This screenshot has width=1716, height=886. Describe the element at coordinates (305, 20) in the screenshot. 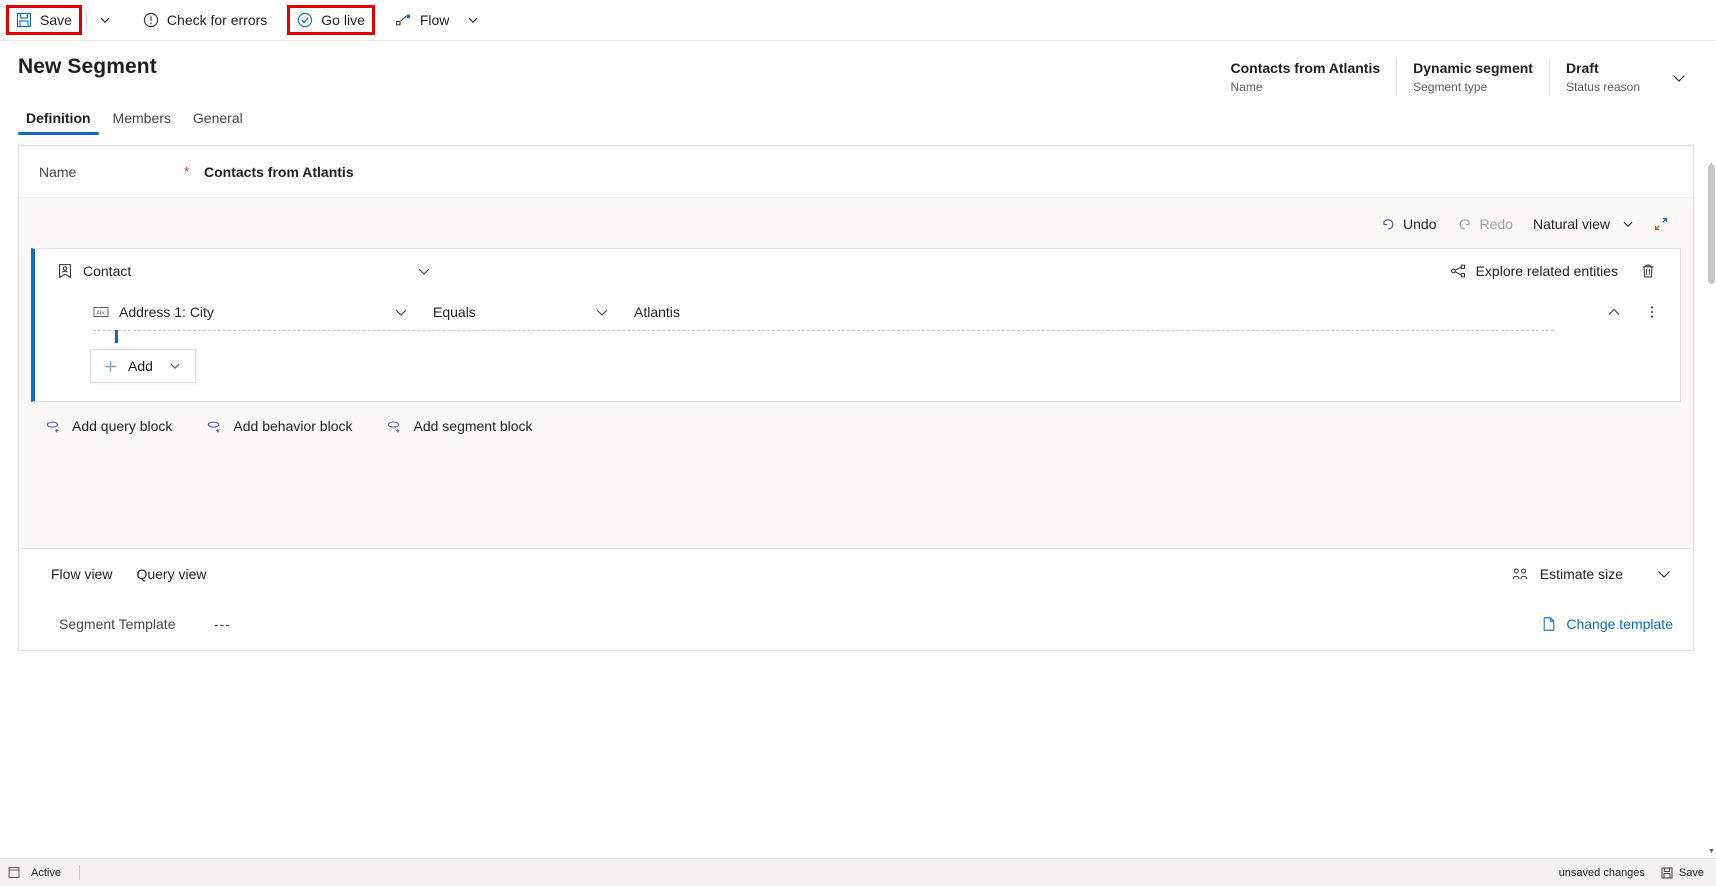

I see `go-live-check-icon` at that location.